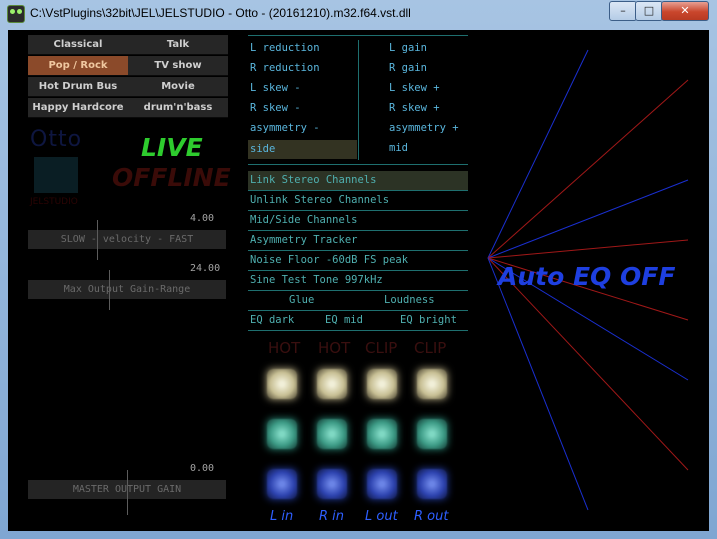  What do you see at coordinates (282, 384) in the screenshot?
I see `led-white-l-in` at bounding box center [282, 384].